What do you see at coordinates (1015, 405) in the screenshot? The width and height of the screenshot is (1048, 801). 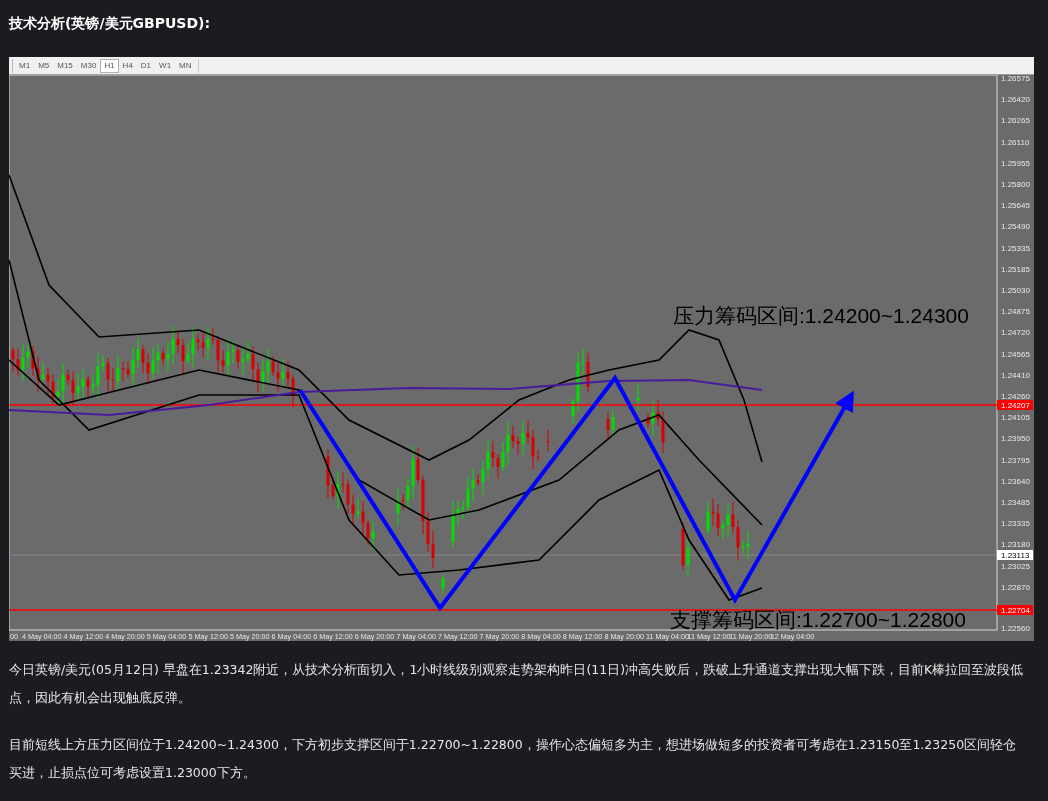 I see `price-tag: 1.24207` at bounding box center [1015, 405].